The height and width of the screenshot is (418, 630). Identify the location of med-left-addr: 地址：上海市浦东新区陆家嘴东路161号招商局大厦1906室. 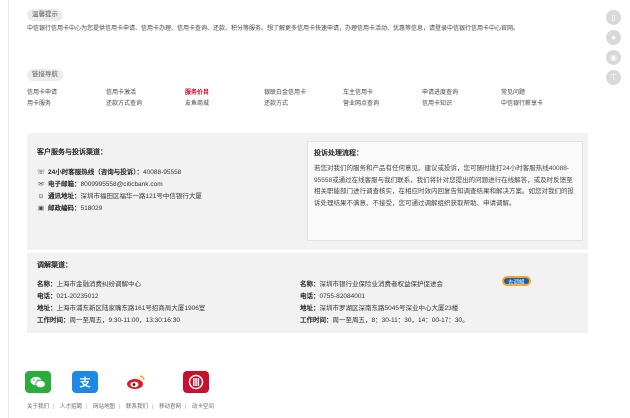
(121, 308).